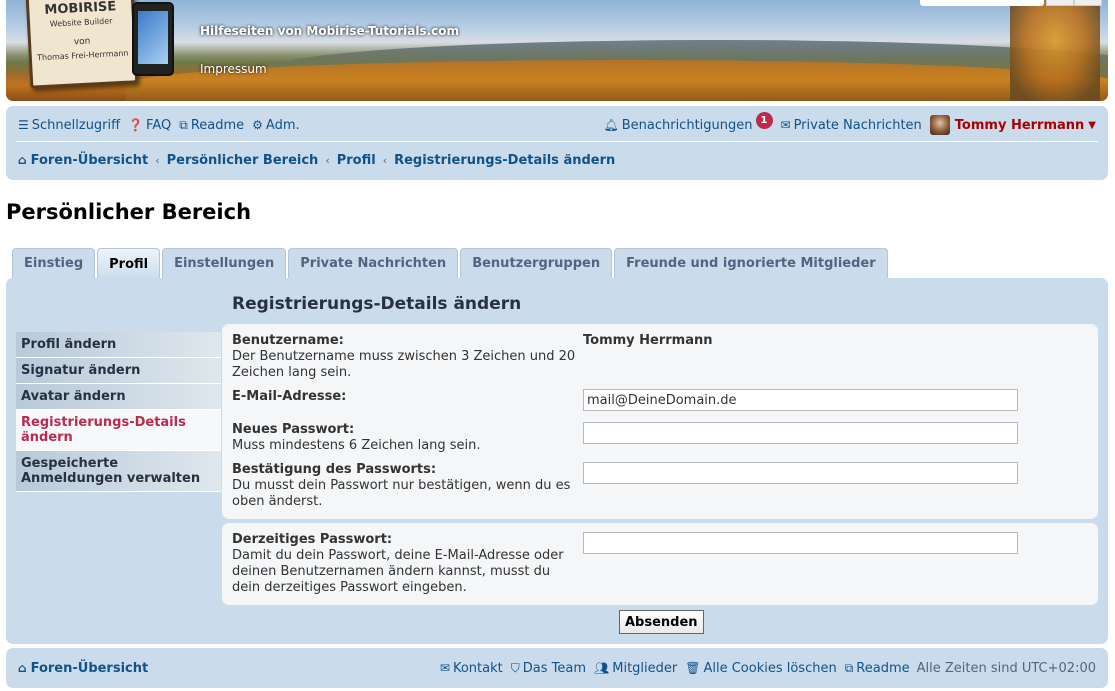 The height and width of the screenshot is (691, 1115). I want to click on readme-link: ⧉ Readme, so click(211, 125).